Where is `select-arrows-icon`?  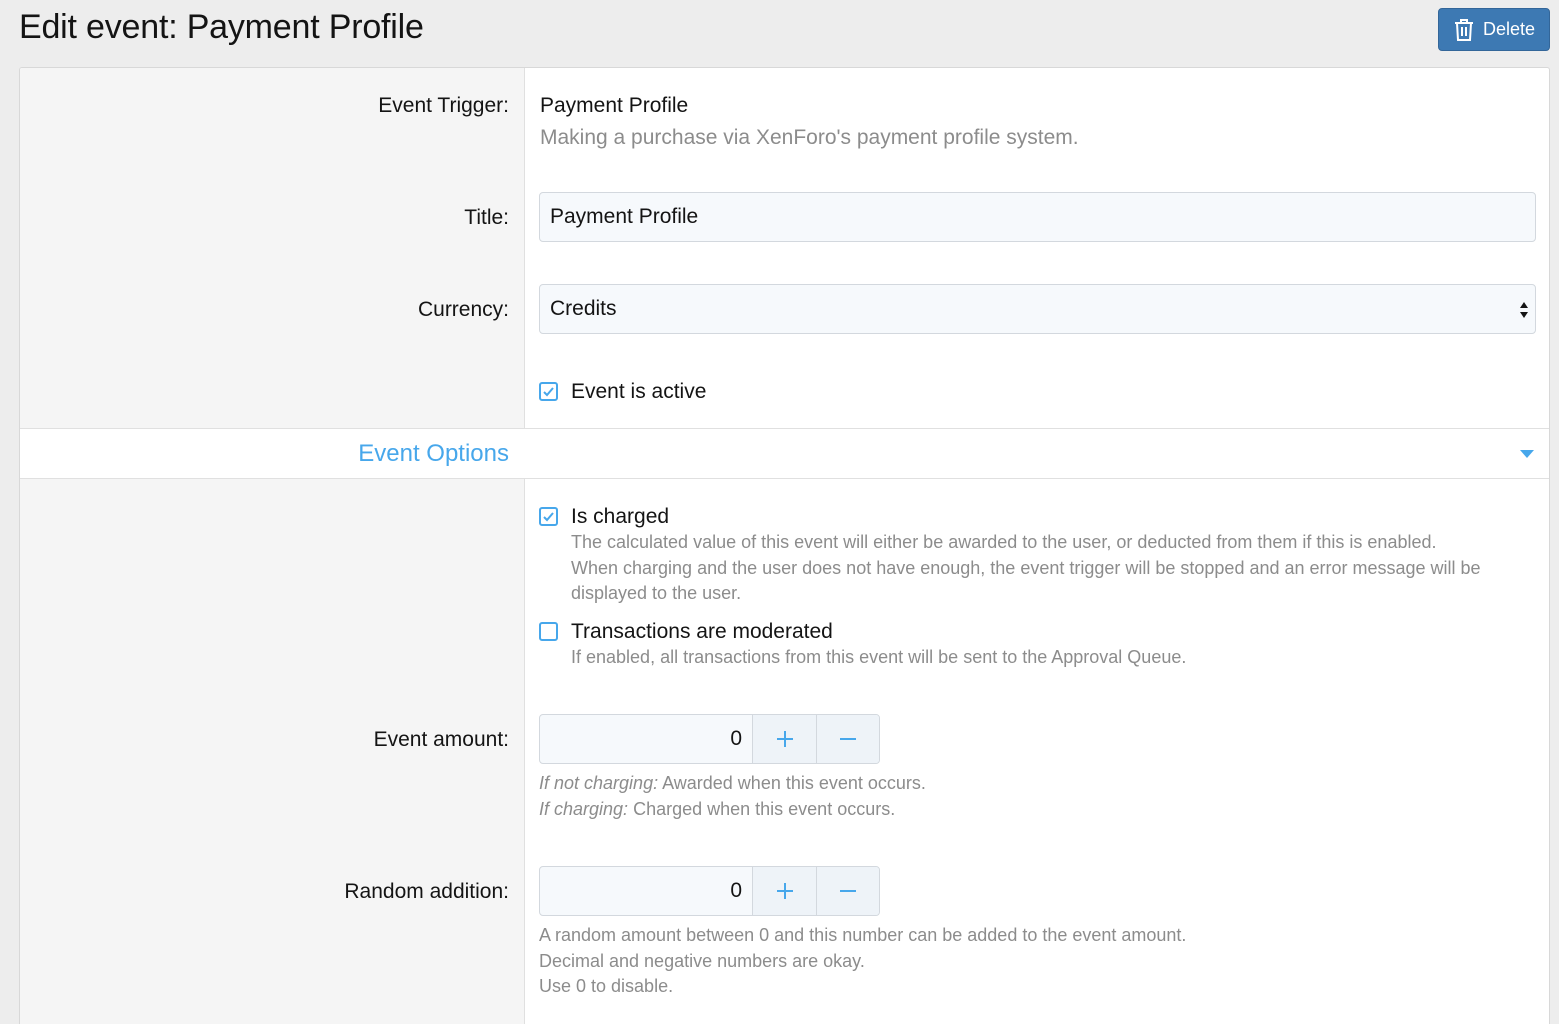
select-arrows-icon is located at coordinates (1524, 310).